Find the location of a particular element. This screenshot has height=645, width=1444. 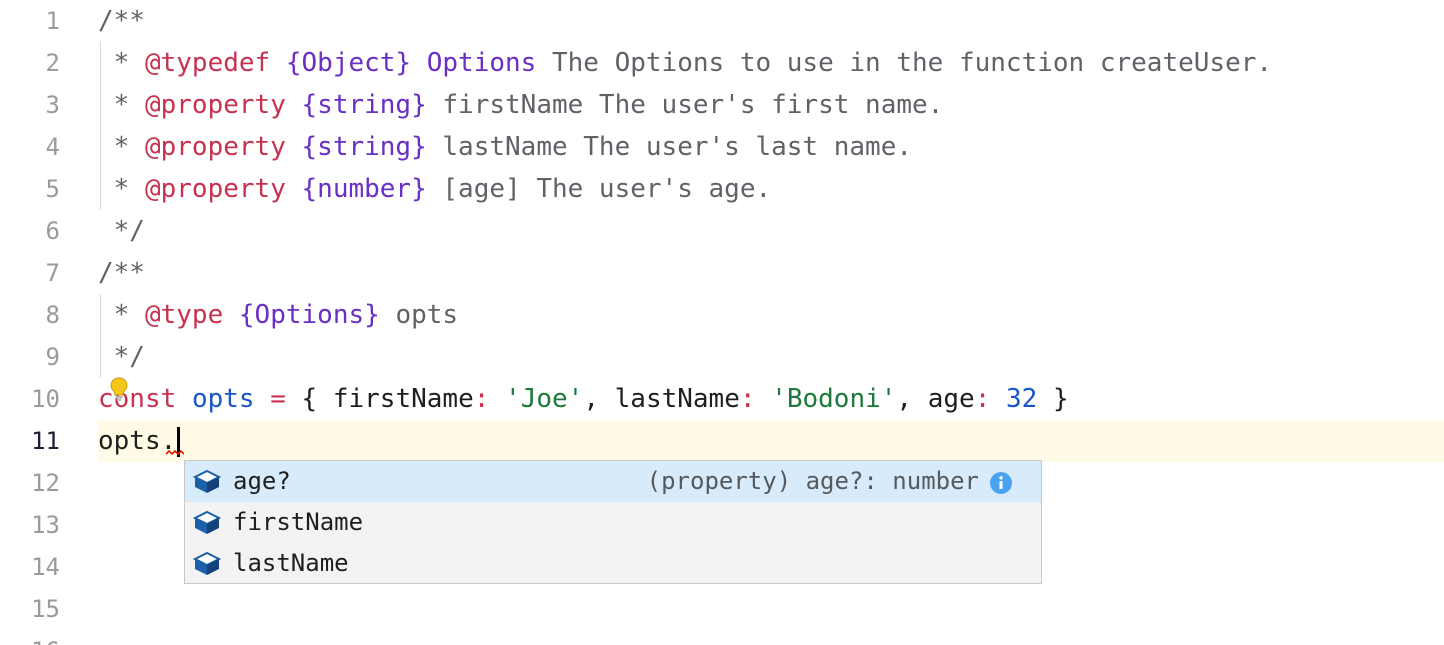

line-number: 1 is located at coordinates (52, 21).